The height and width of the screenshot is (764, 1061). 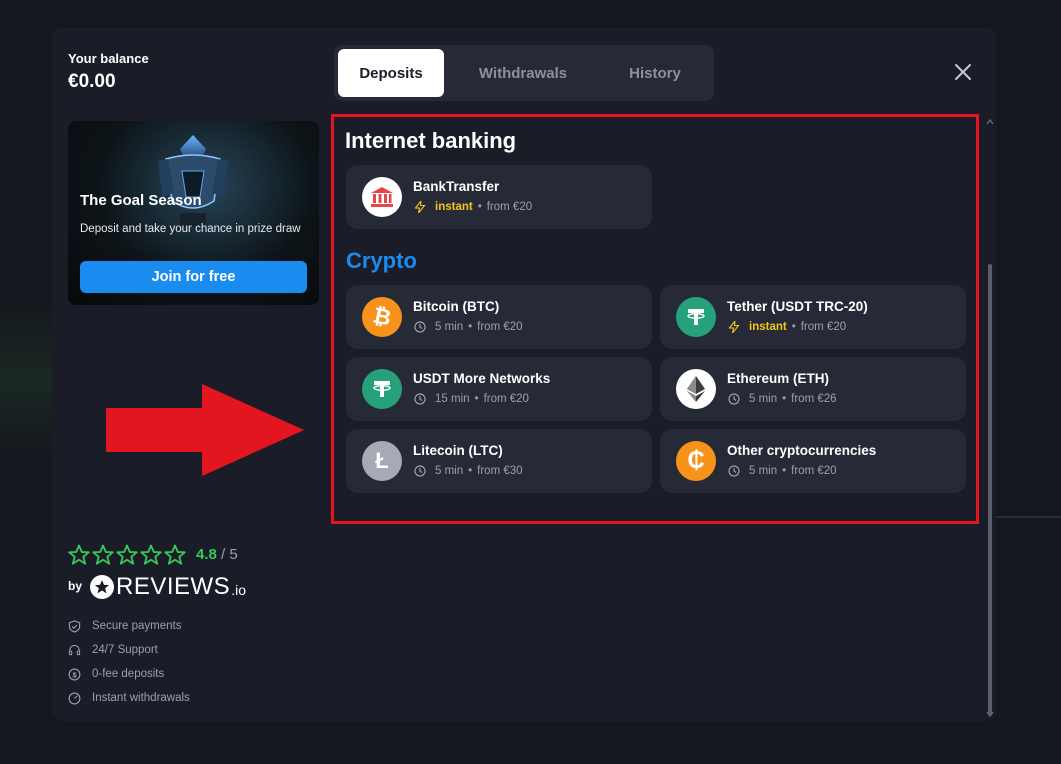 I want to click on method-name: Tether (USDT TRC-20), so click(x=797, y=306).